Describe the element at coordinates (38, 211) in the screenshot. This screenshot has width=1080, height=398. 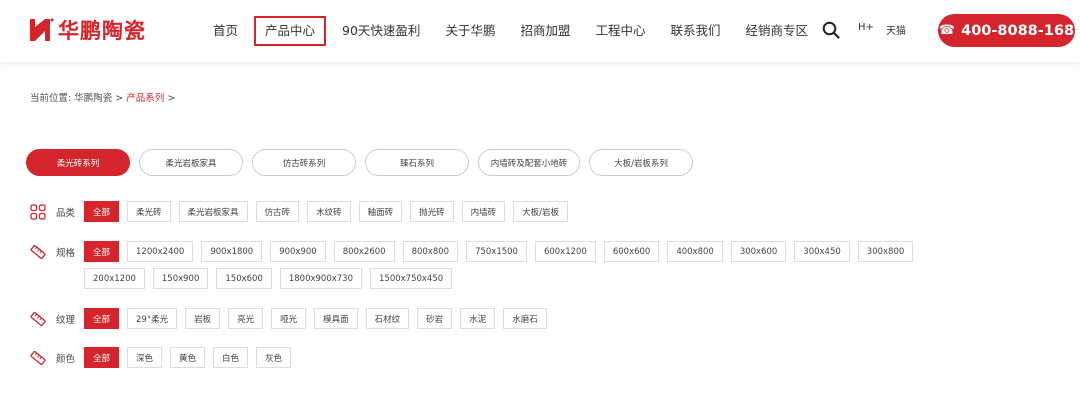
I see `grid-icon` at that location.